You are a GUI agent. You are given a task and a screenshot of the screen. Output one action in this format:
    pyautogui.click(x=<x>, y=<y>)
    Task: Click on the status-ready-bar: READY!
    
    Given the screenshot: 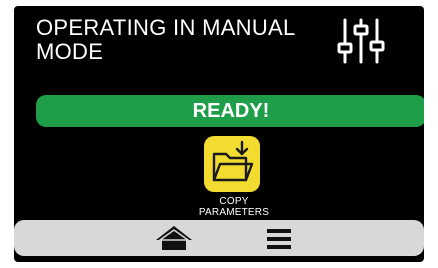 What is the action you would take?
    pyautogui.click(x=230, y=111)
    